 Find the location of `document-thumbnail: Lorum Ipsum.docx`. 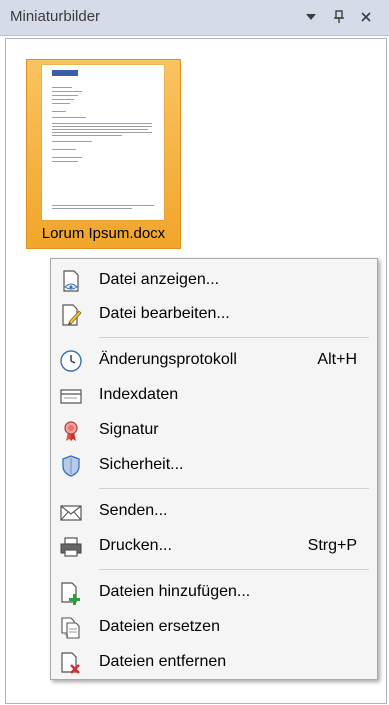

document-thumbnail: Lorum Ipsum.docx is located at coordinates (103, 154).